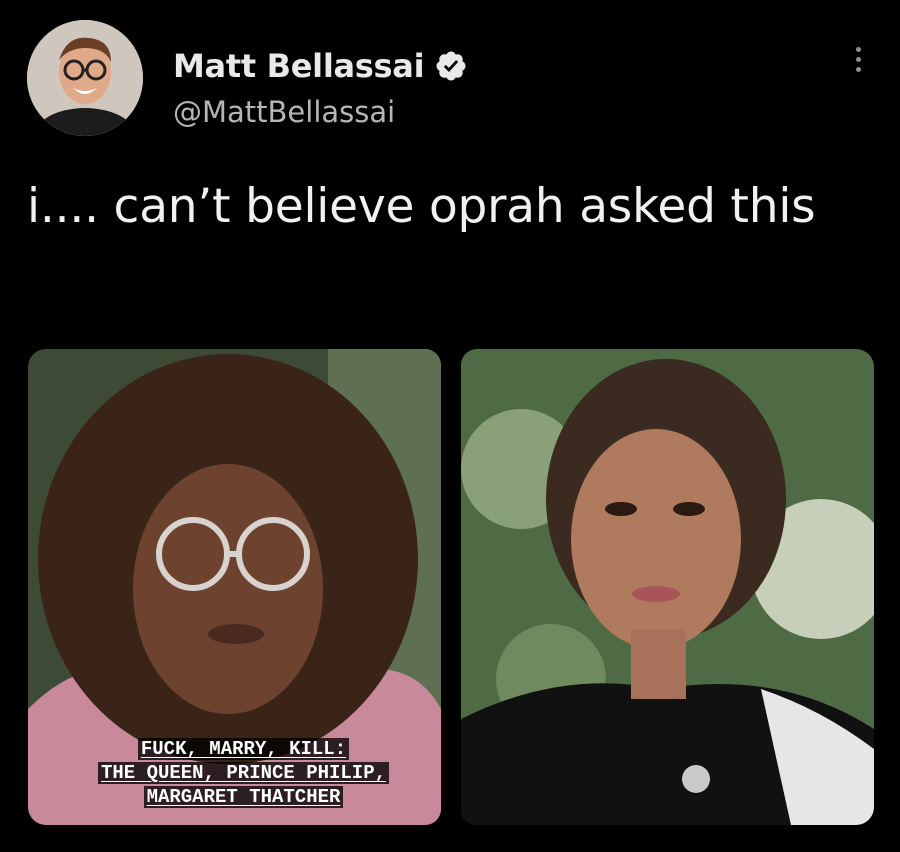 This screenshot has width=900, height=852. What do you see at coordinates (243, 749) in the screenshot?
I see `caption-line: FUCK, MARRY, KILL:` at bounding box center [243, 749].